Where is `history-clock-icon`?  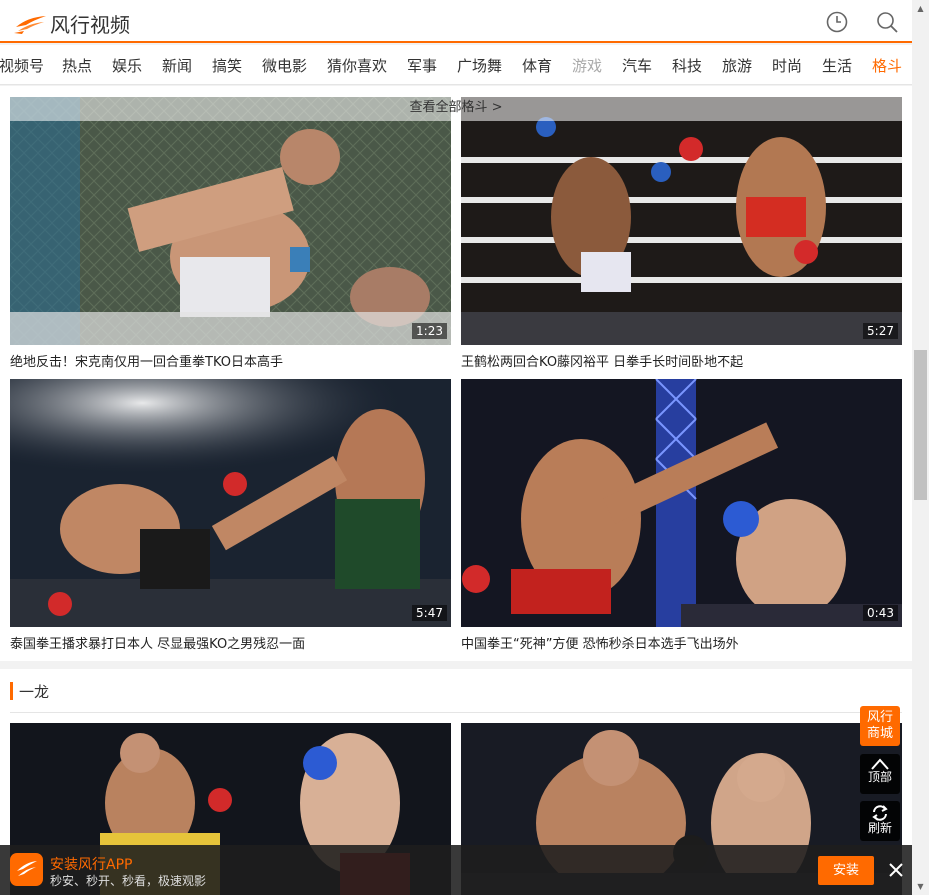 history-clock-icon is located at coordinates (837, 22).